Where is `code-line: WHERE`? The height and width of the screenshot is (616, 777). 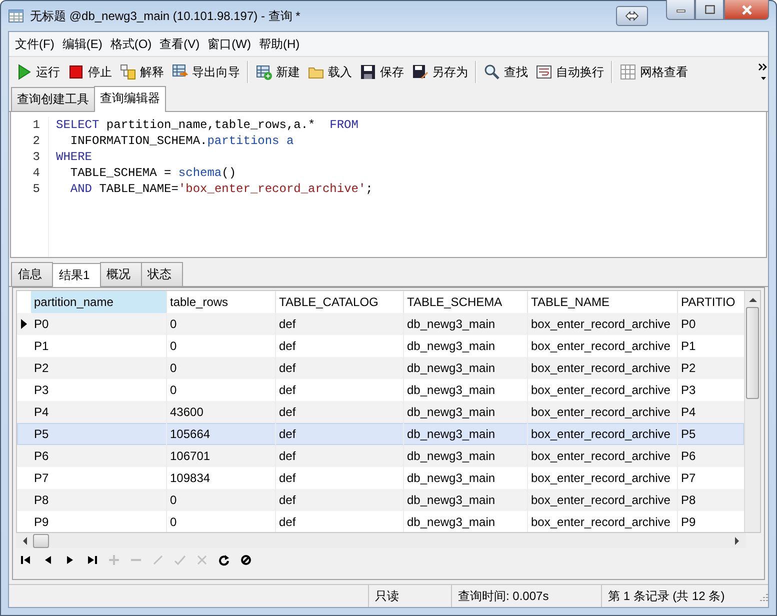 code-line: WHERE is located at coordinates (75, 157).